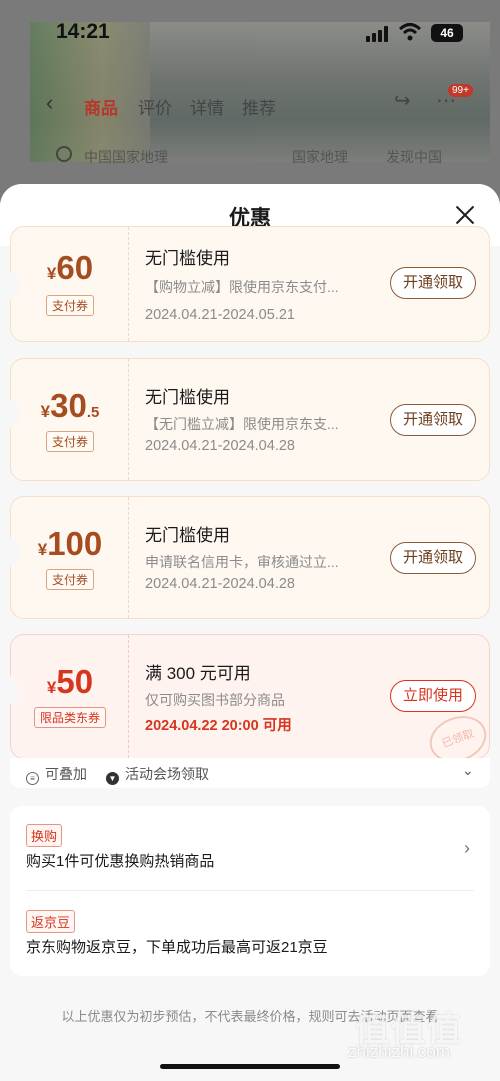 This screenshot has width=500, height=1081. I want to click on tab-reviews: 评价, so click(155, 108).